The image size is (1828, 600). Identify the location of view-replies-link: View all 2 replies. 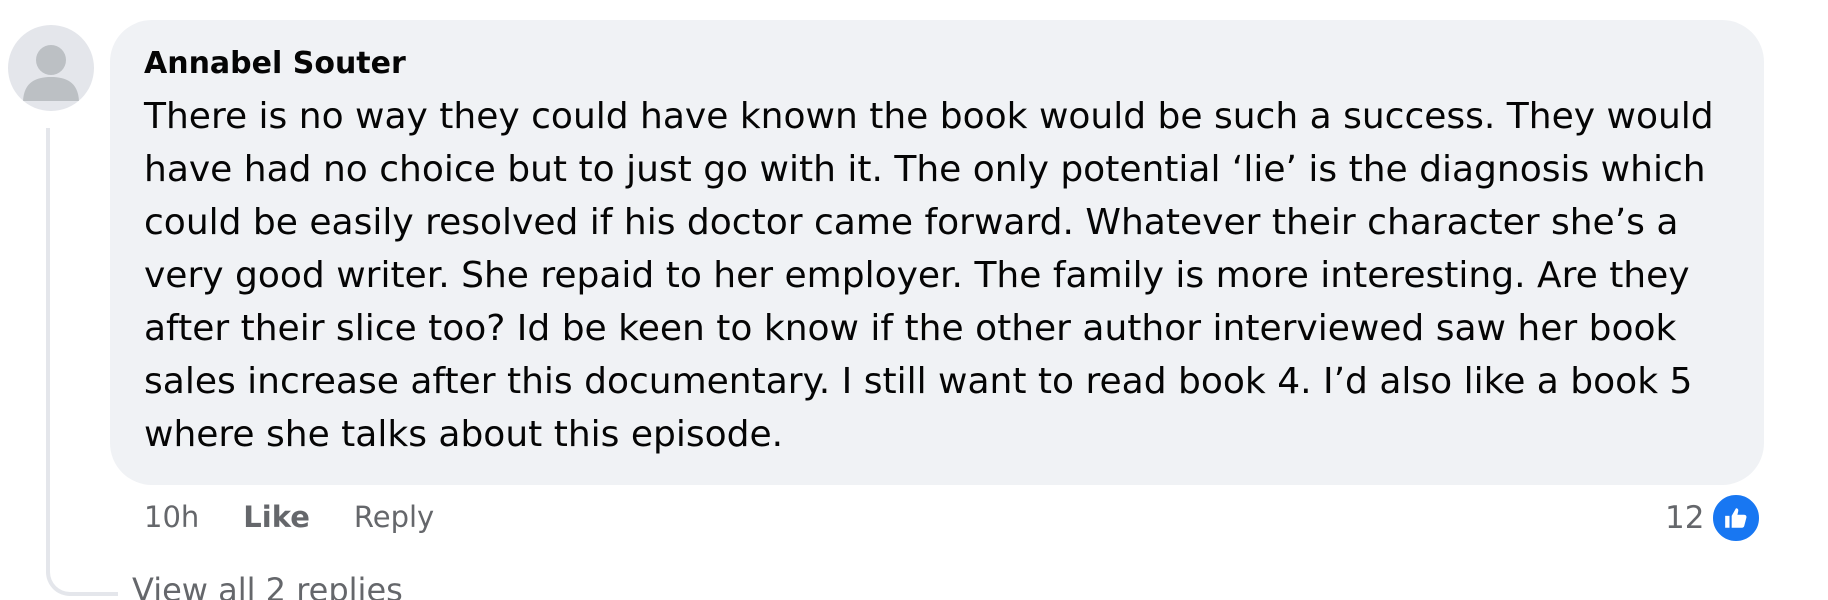
(267, 585).